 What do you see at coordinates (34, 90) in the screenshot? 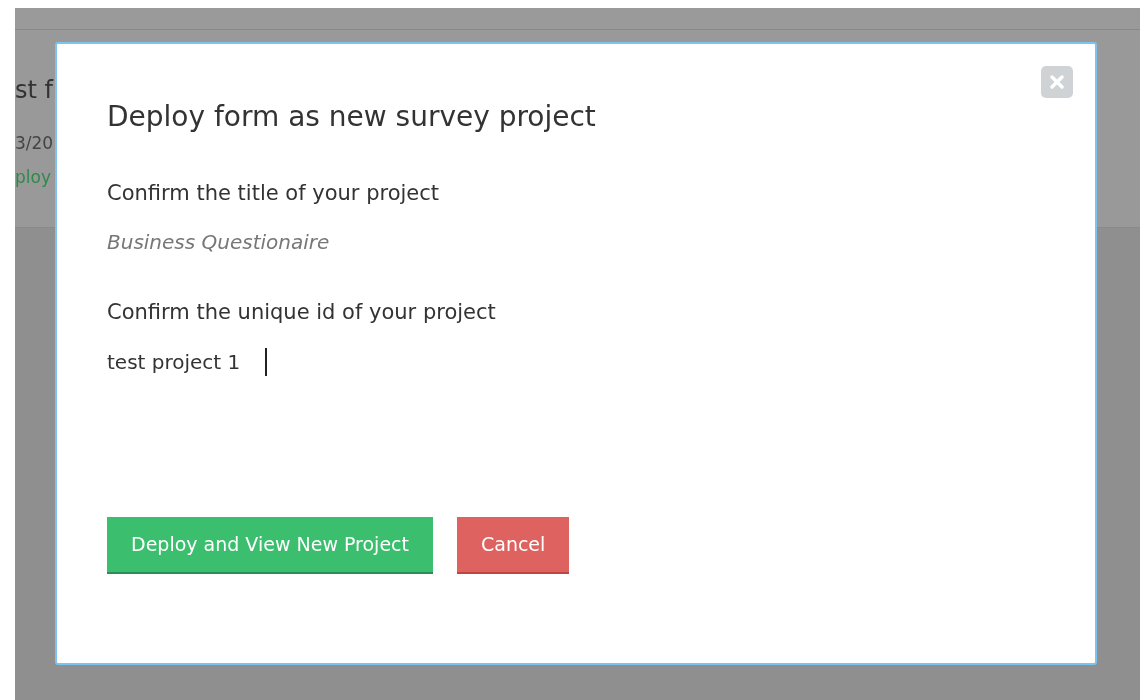
I see `item-title: st f` at bounding box center [34, 90].